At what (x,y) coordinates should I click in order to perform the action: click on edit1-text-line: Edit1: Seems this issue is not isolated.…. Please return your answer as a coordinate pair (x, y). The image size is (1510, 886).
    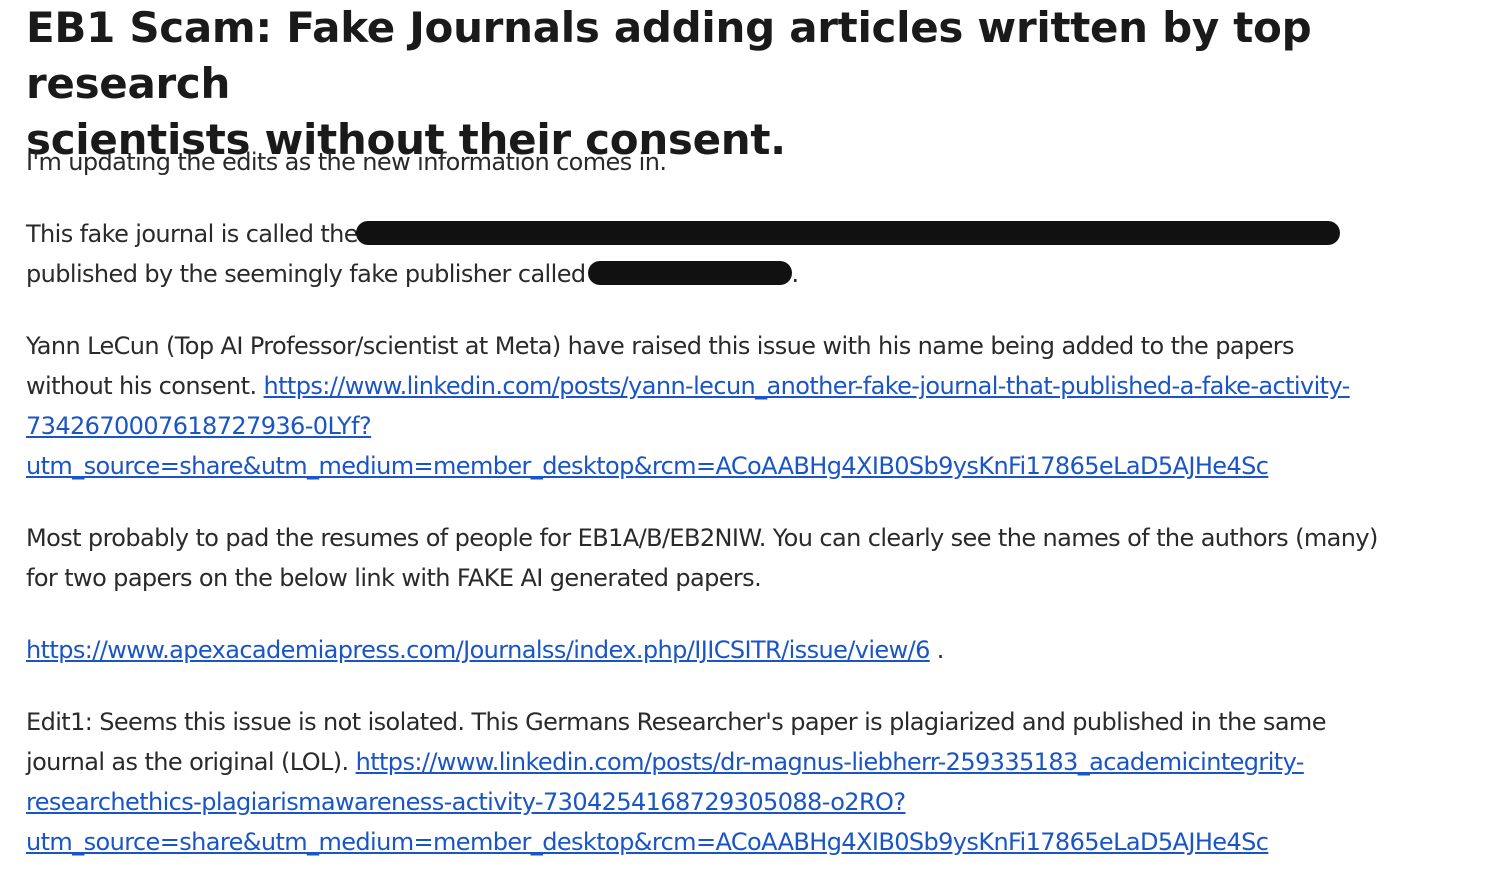
    Looking at the image, I should click on (676, 722).